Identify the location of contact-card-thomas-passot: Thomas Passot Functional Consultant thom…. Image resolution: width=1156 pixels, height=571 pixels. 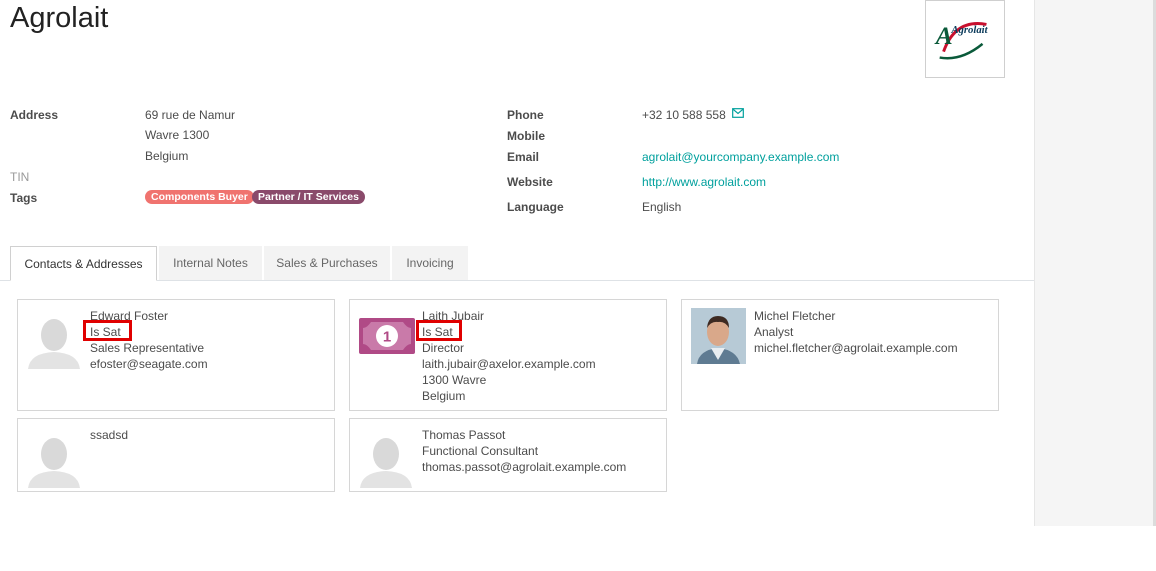
(508, 455).